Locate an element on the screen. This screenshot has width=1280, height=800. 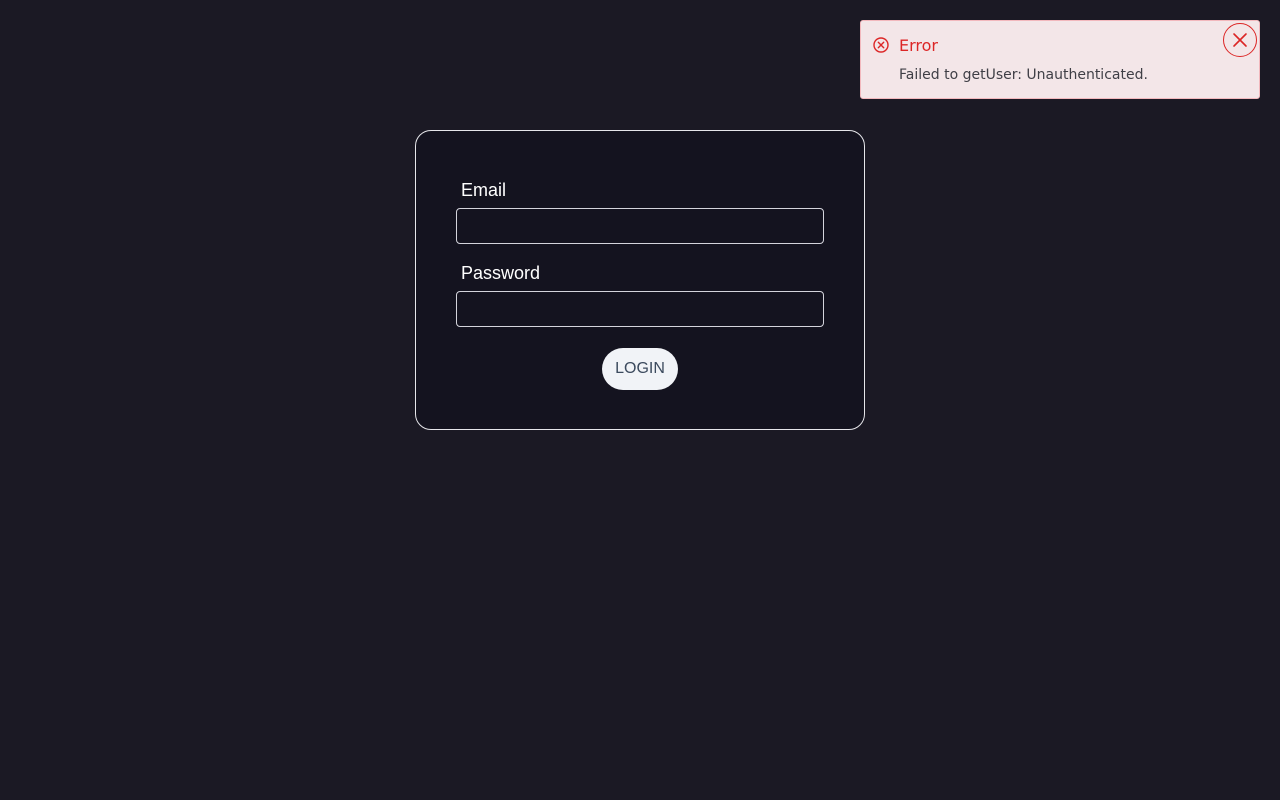
toast-message: Failed to getUser: Unauthenticated. is located at coordinates (1023, 75).